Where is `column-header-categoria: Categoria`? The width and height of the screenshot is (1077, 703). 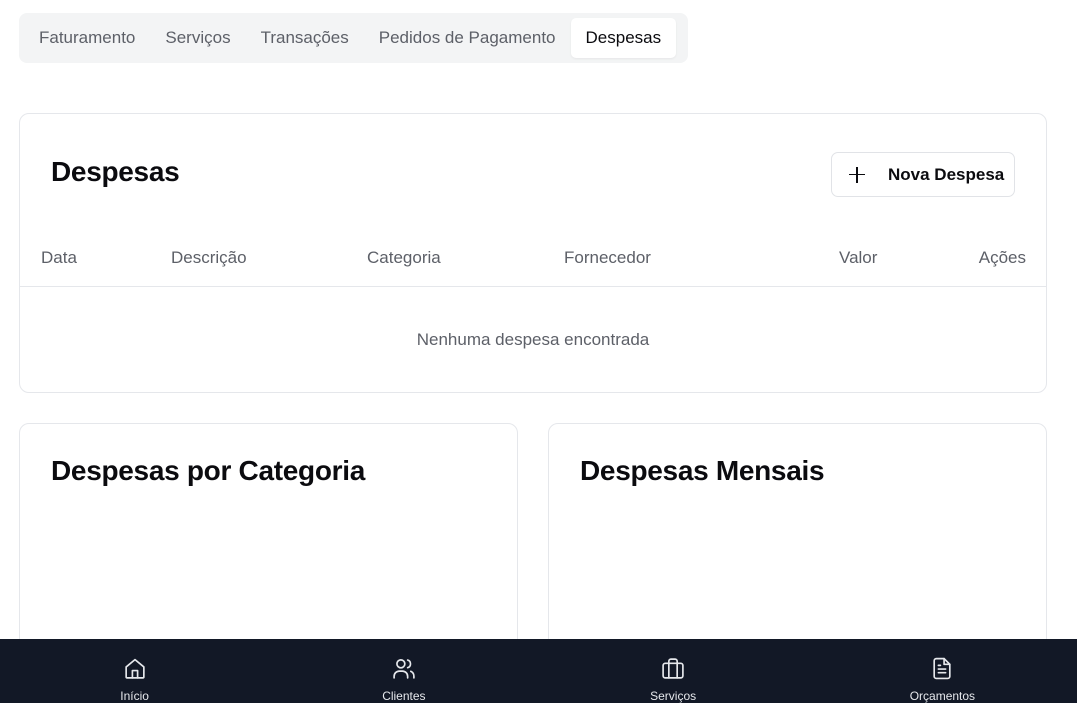
column-header-categoria: Categoria is located at coordinates (404, 258).